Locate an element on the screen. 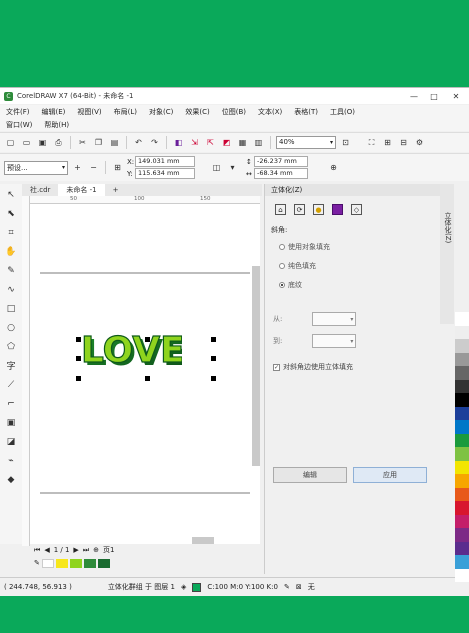  from-color-picker: ▾ is located at coordinates (334, 319).